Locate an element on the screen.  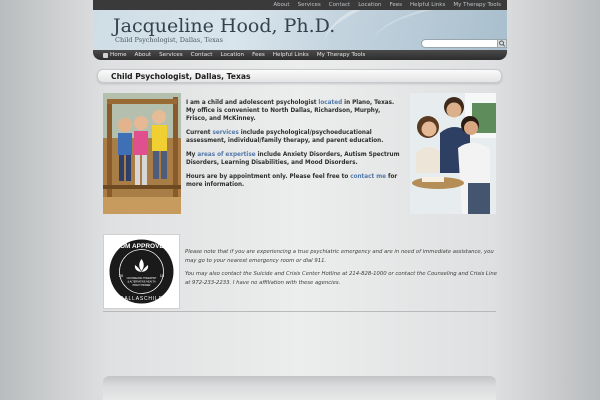
badge-year-left: 20 is located at coordinates (121, 275).